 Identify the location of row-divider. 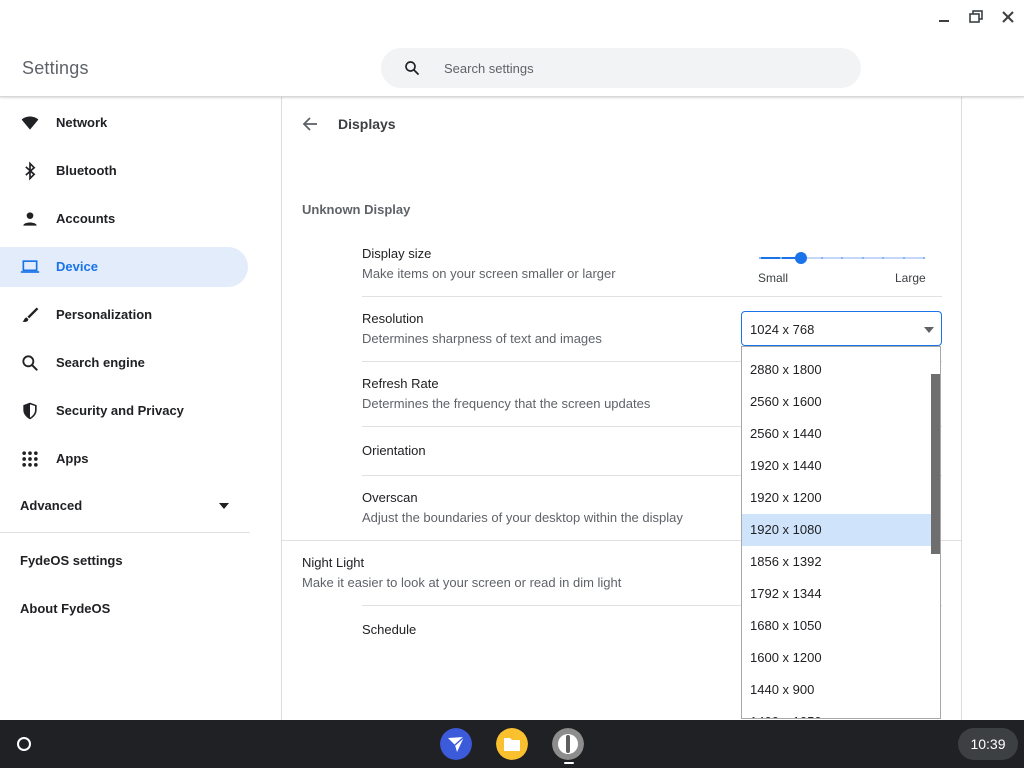
(652, 296).